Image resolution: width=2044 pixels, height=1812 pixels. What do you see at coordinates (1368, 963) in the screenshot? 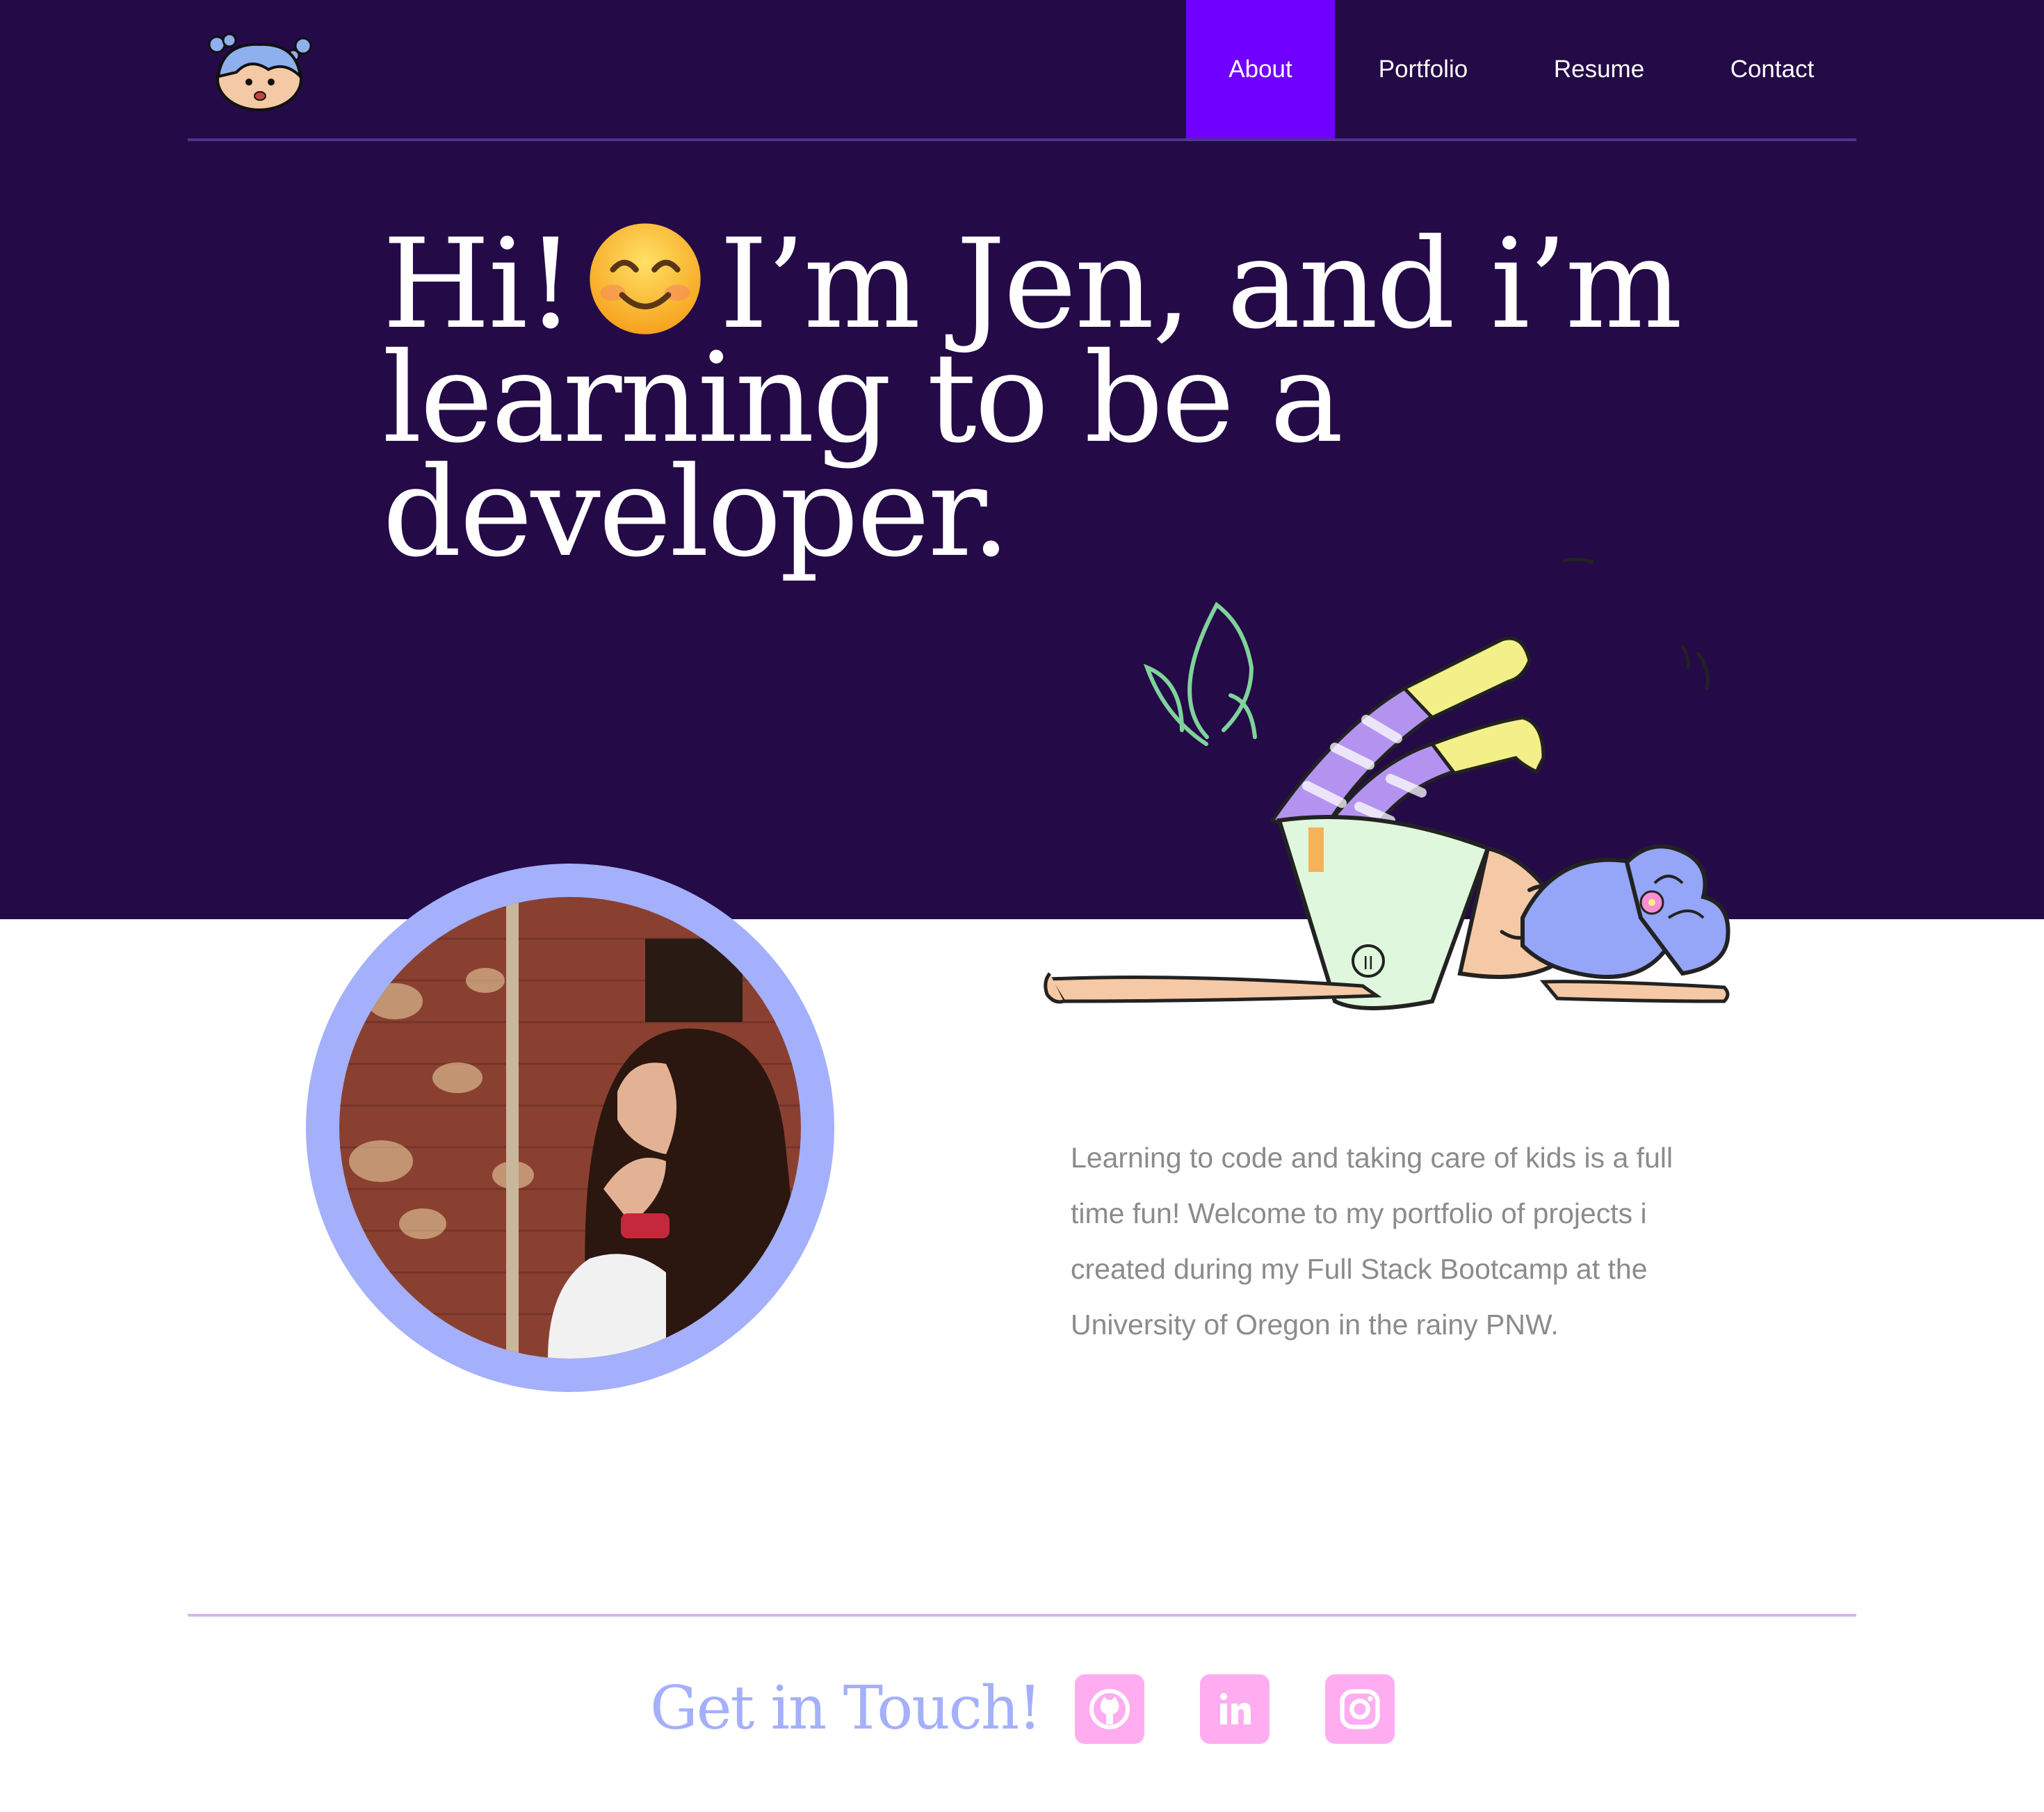
I see `svg-text: II` at bounding box center [1368, 963].